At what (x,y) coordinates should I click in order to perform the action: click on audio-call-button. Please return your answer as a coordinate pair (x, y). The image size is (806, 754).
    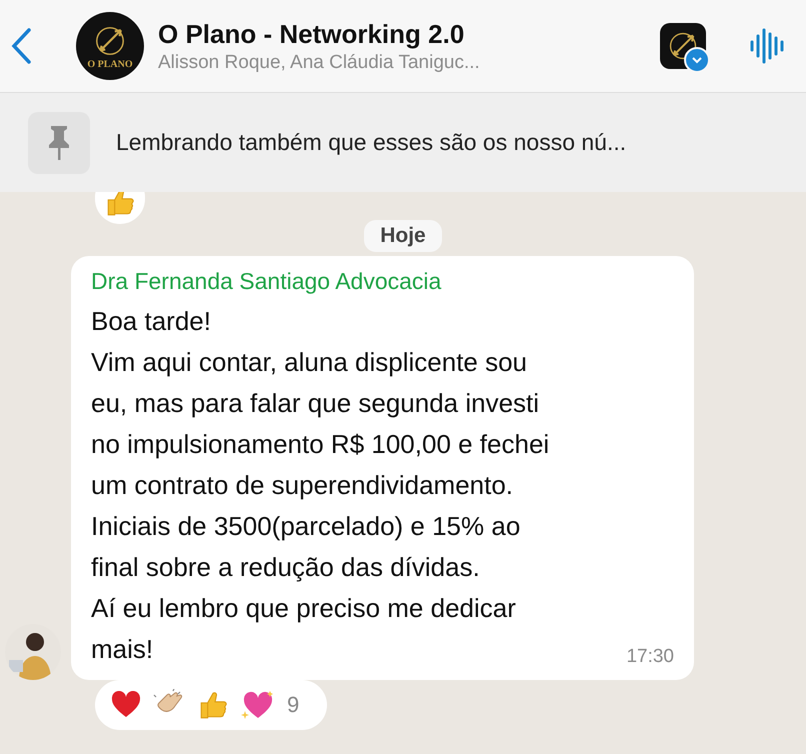
    Looking at the image, I should click on (768, 46).